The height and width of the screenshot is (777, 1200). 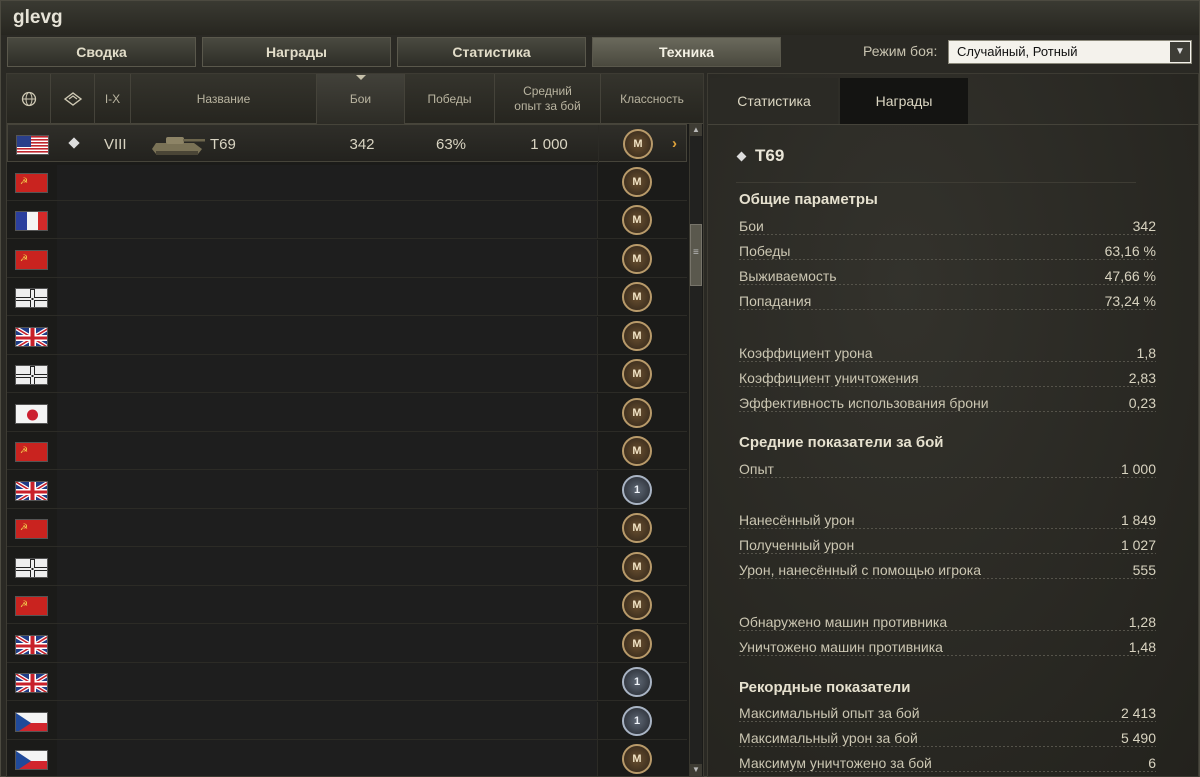 What do you see at coordinates (696, 770) in the screenshot?
I see `scroll-down-icon: ▼` at bounding box center [696, 770].